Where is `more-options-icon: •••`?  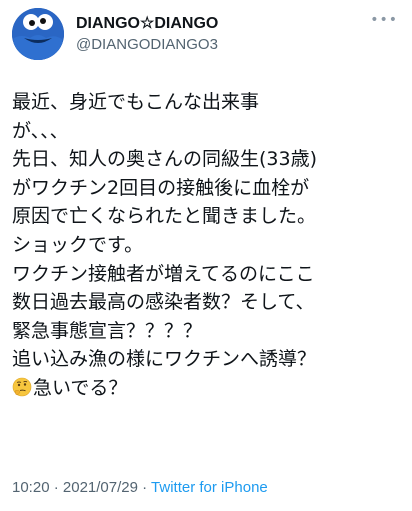 more-options-icon: ••• is located at coordinates (384, 20).